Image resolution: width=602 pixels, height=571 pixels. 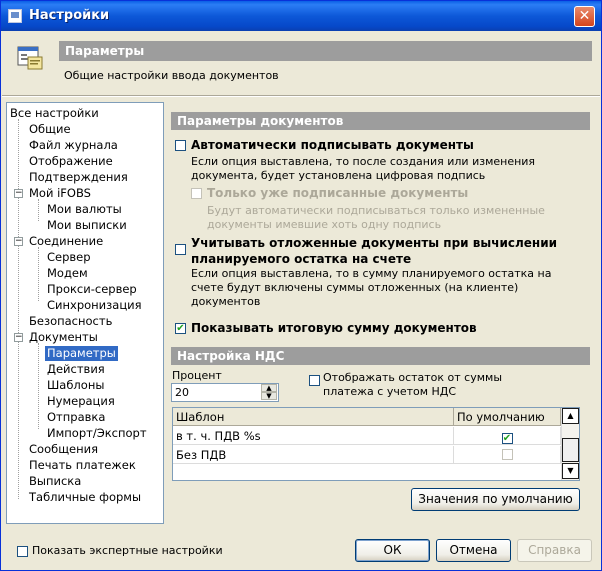 What do you see at coordinates (196, 193) in the screenshot?
I see `only-signed-checkbox` at bounding box center [196, 193].